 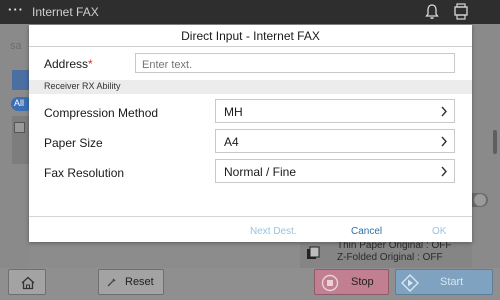 I want to click on background-scrollbar, so click(x=495, y=142).